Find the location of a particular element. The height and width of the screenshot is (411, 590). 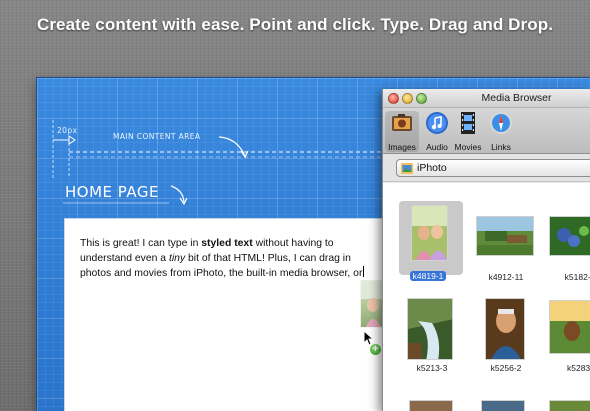

source-popup: iPhoto is located at coordinates (493, 168).